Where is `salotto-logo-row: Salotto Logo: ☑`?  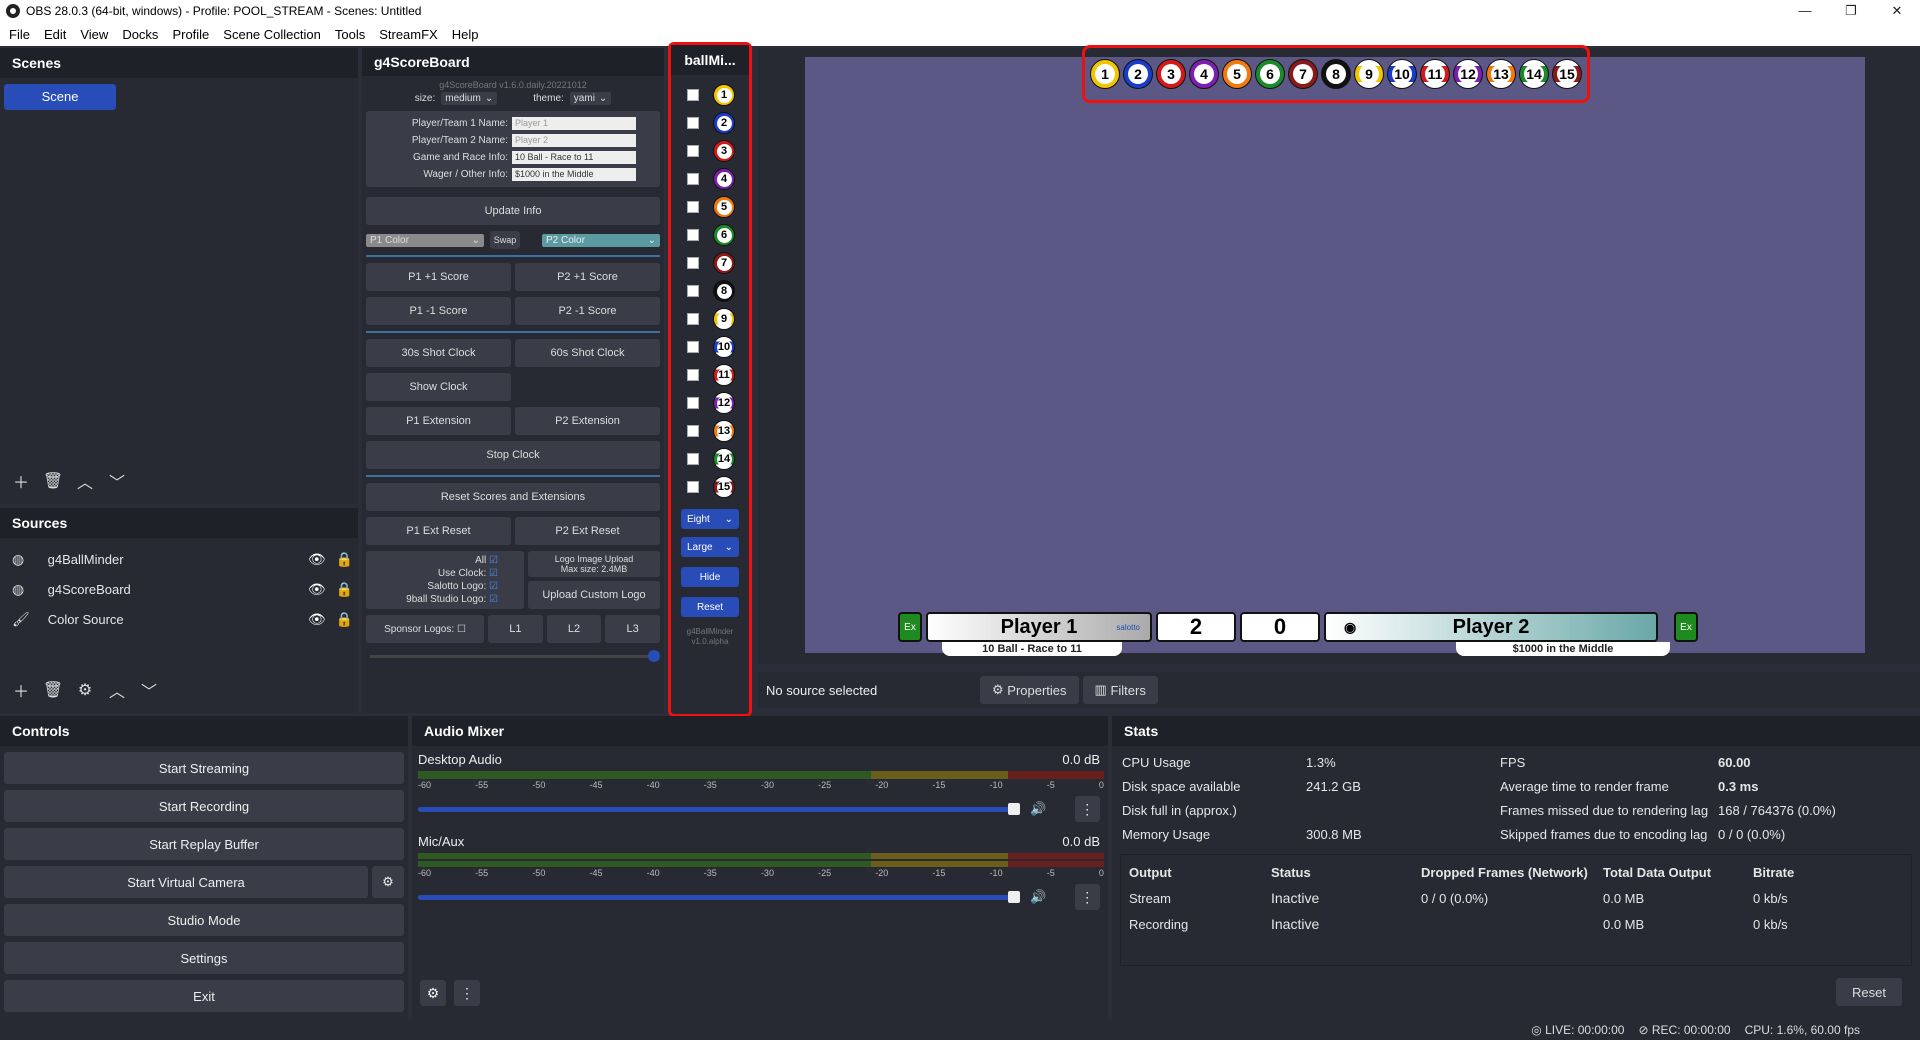 salotto-logo-row: Salotto Logo: ☑ is located at coordinates (462, 586).